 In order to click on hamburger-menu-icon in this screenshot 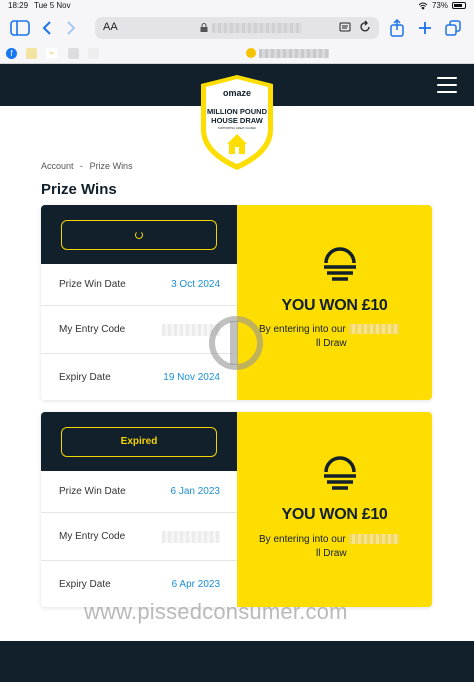, I will do `click(447, 85)`.